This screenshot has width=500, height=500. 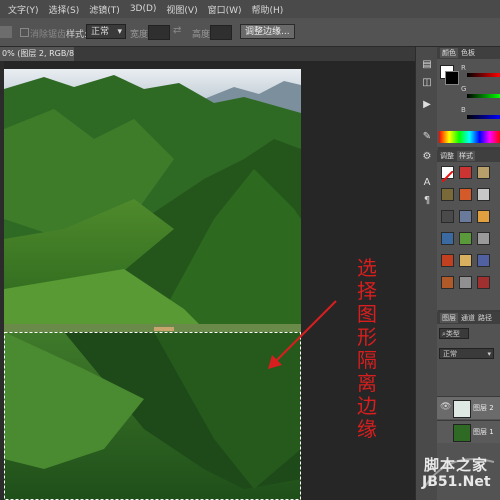 I want to click on menu-3d: 3D(D), so click(x=143, y=9).